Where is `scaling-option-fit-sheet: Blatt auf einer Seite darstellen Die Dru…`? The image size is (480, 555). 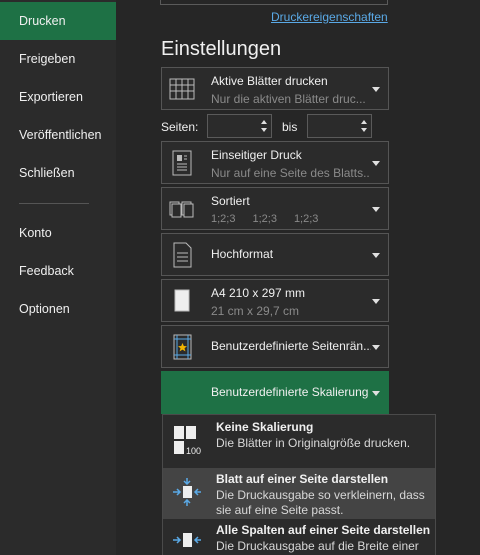
scaling-option-fit-sheet: Blatt auf einer Seite darstellen Die Dru… is located at coordinates (299, 493).